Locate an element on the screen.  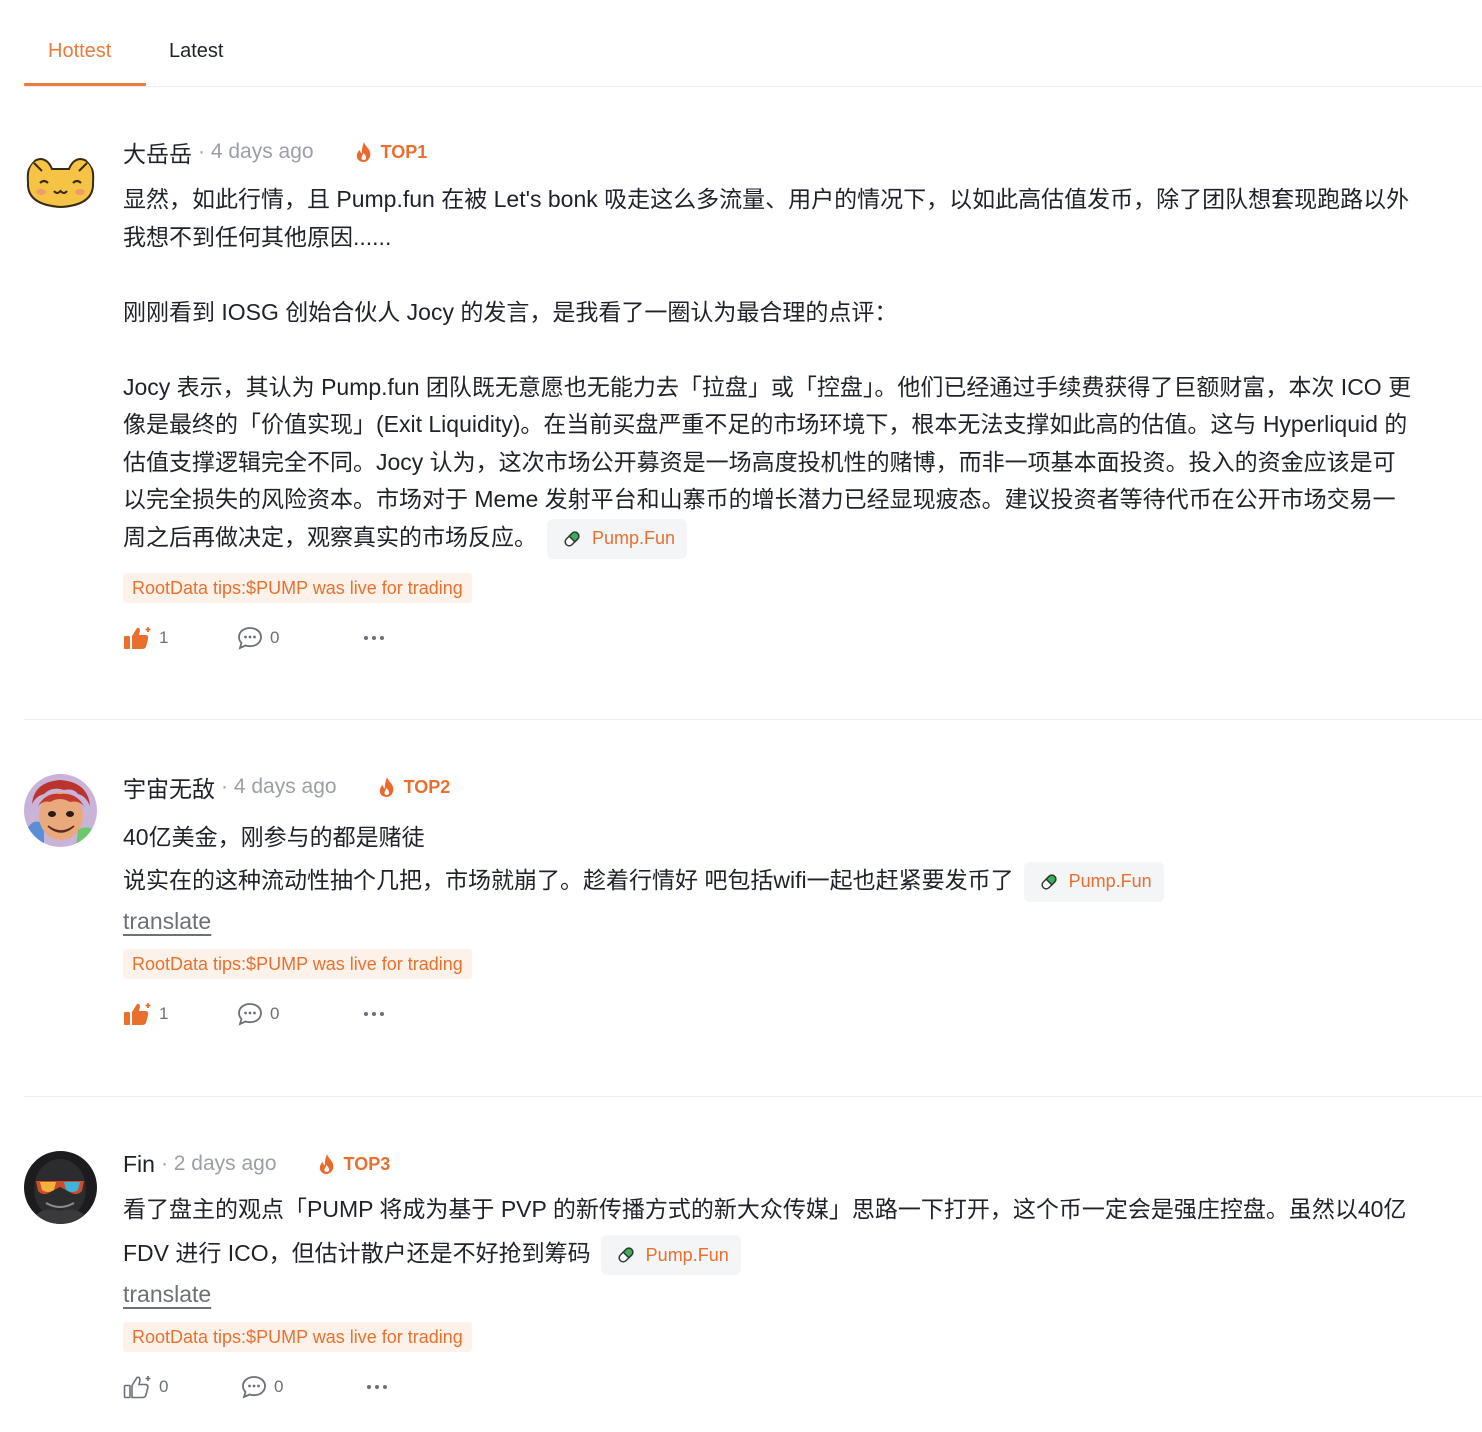
active-tab-indicator is located at coordinates (85, 84).